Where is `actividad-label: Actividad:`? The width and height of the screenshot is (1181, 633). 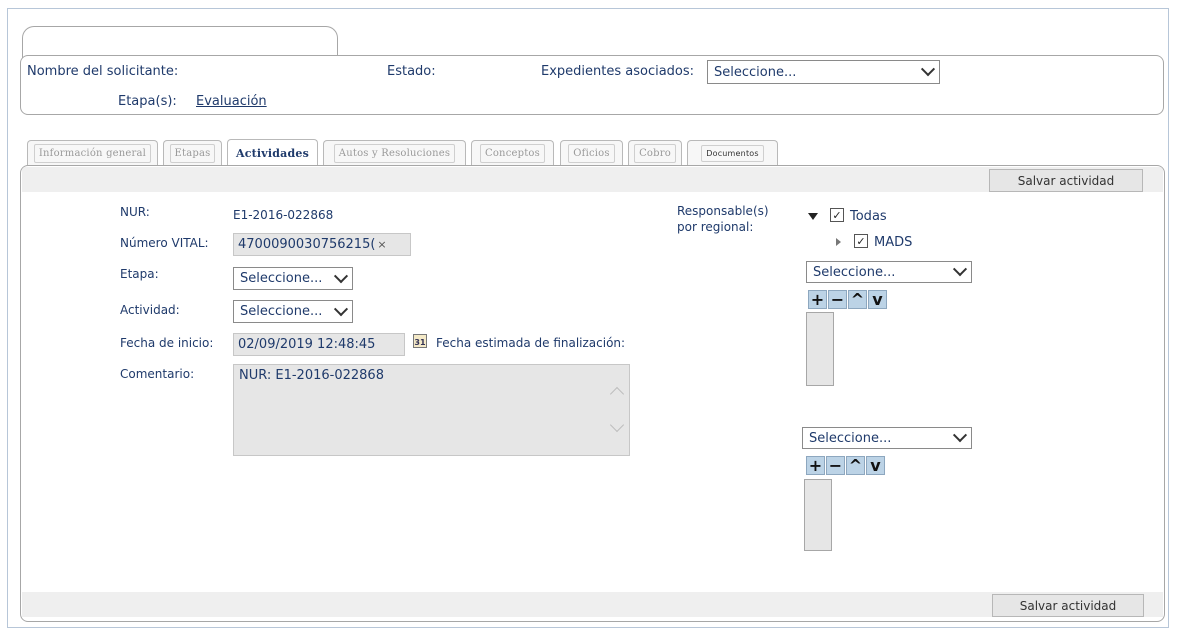
actividad-label: Actividad: is located at coordinates (150, 310).